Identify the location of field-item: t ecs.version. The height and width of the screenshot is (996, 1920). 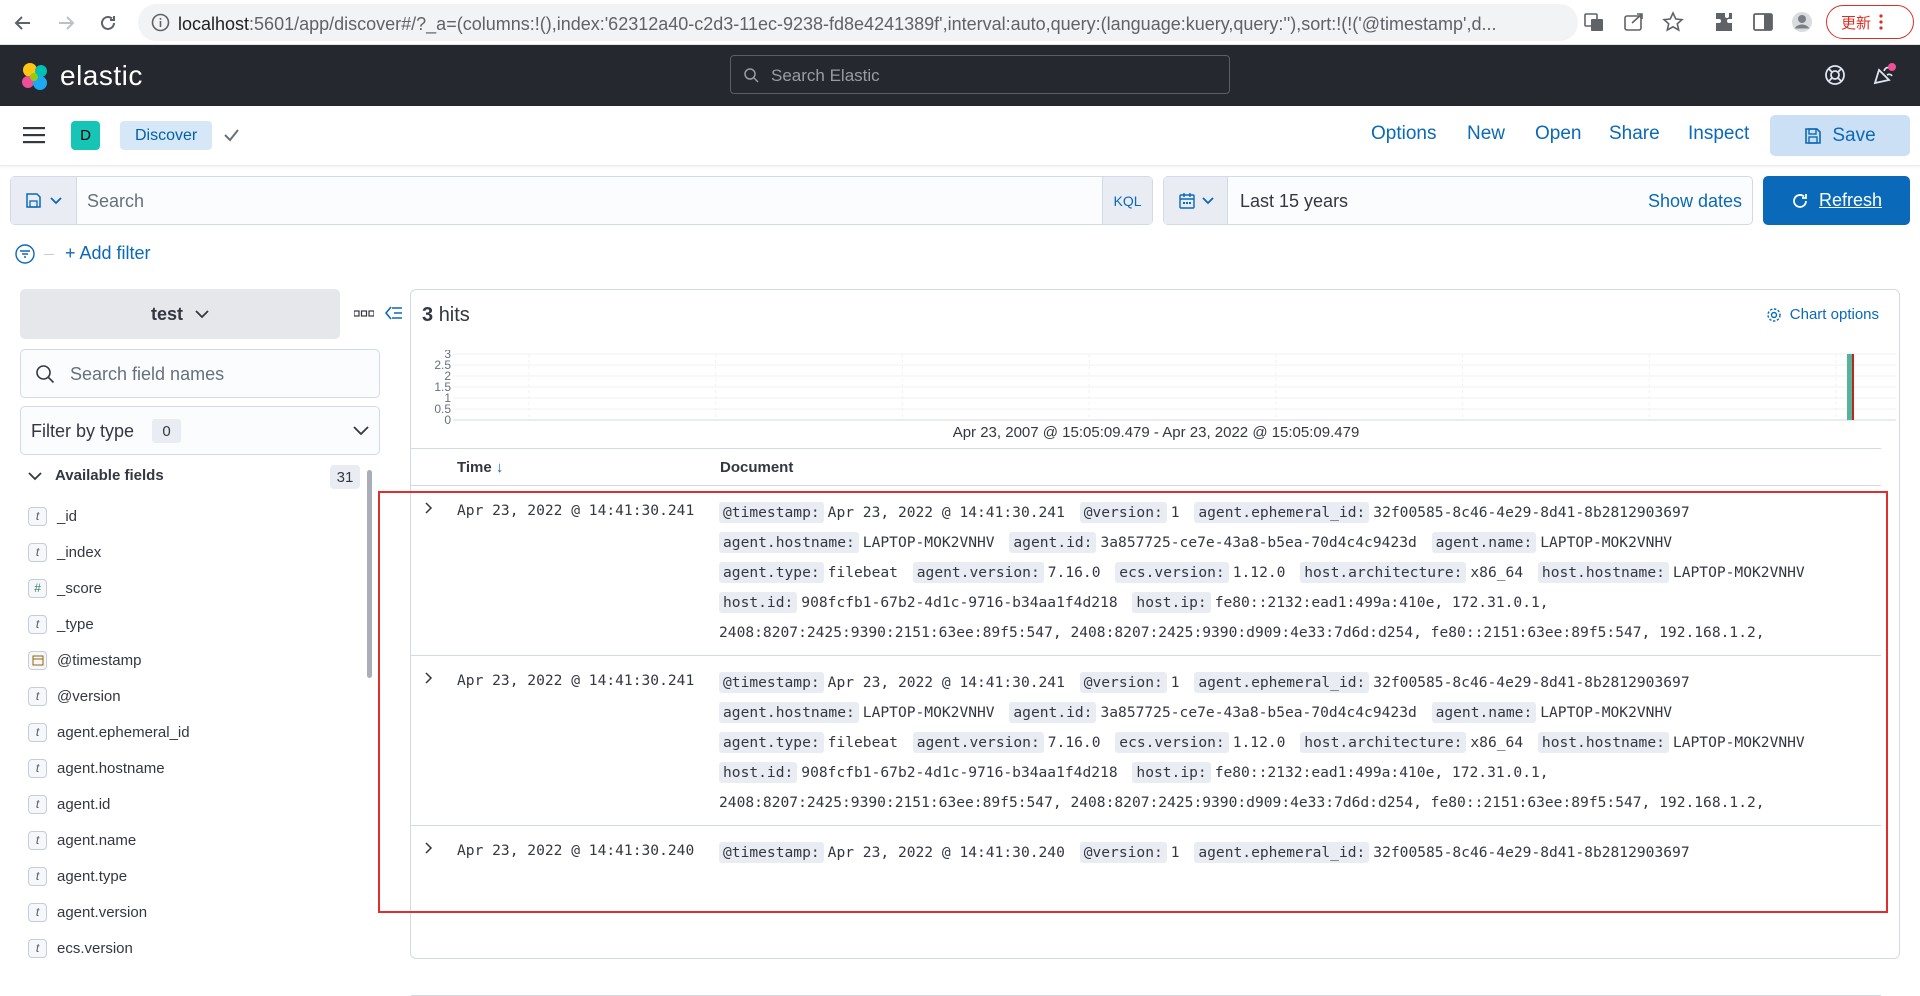
(193, 948).